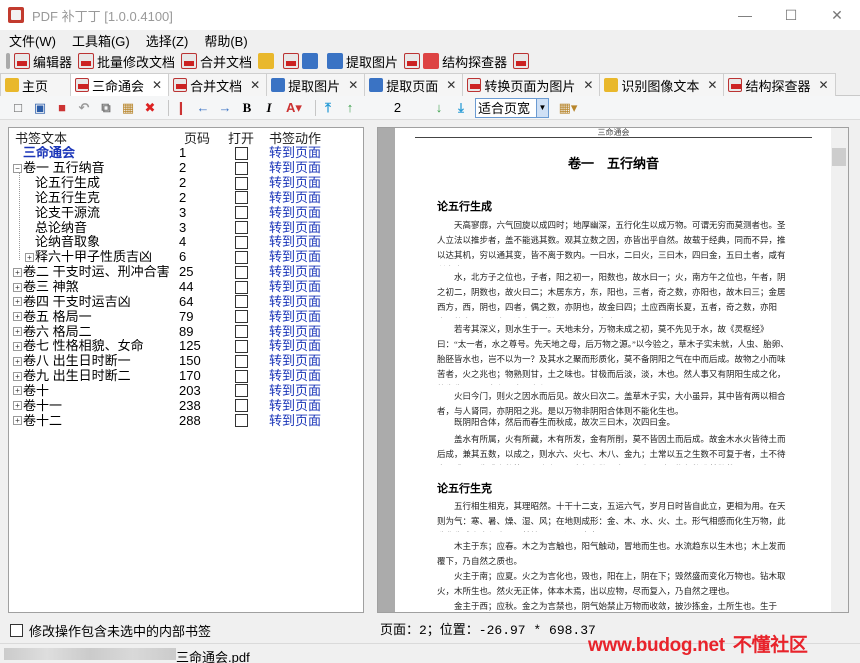 The width and height of the screenshot is (860, 663). I want to click on tab-sanmingtonghui: 三命通会 ✕, so click(120, 84).